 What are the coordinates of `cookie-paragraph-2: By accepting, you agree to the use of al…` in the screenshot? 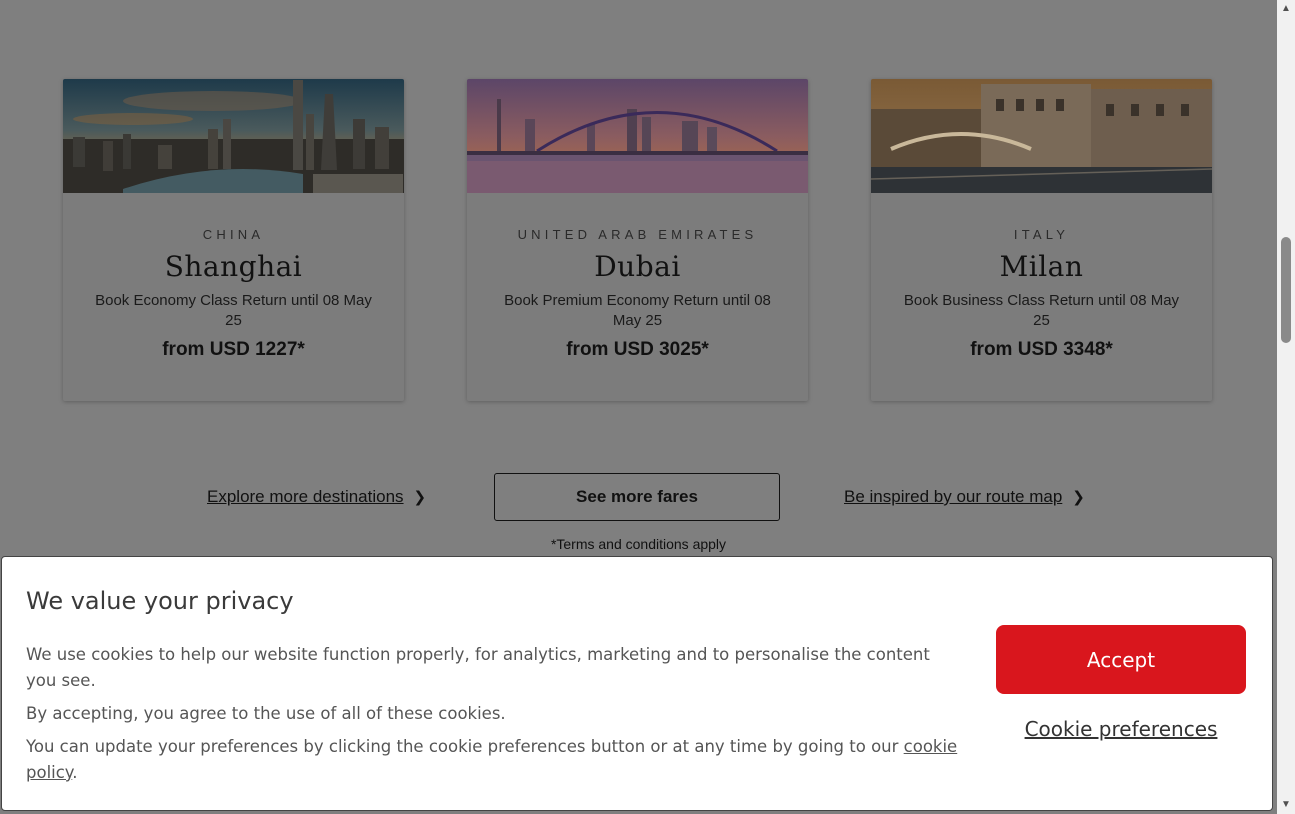 It's located at (266, 713).